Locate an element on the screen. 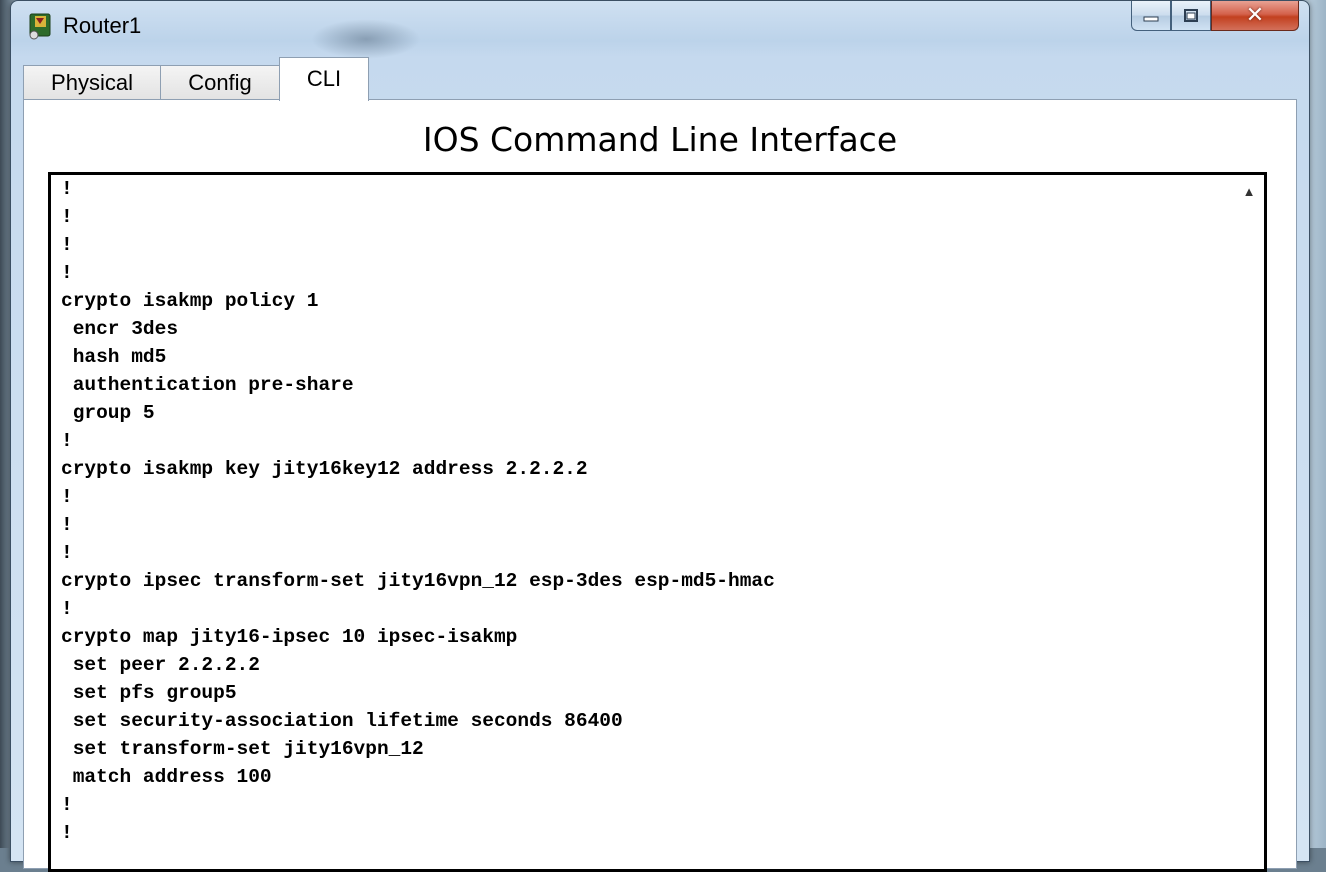  panel-heading: IOS Command Line Interface is located at coordinates (660, 139).